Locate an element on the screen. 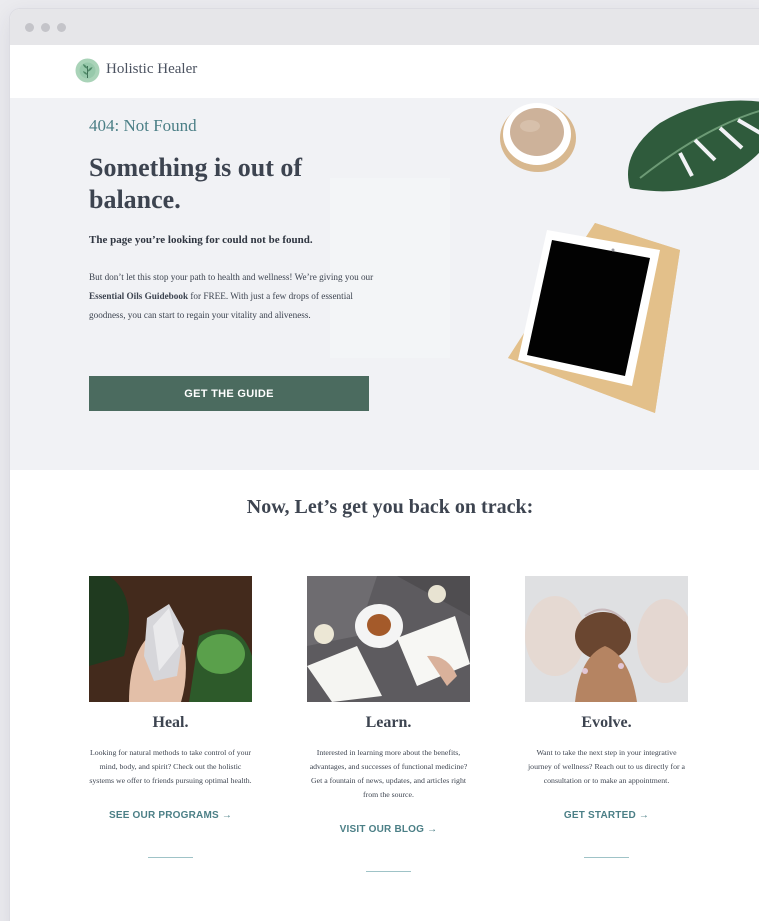  get-guide-button: GET THE GUIDE is located at coordinates (229, 393).